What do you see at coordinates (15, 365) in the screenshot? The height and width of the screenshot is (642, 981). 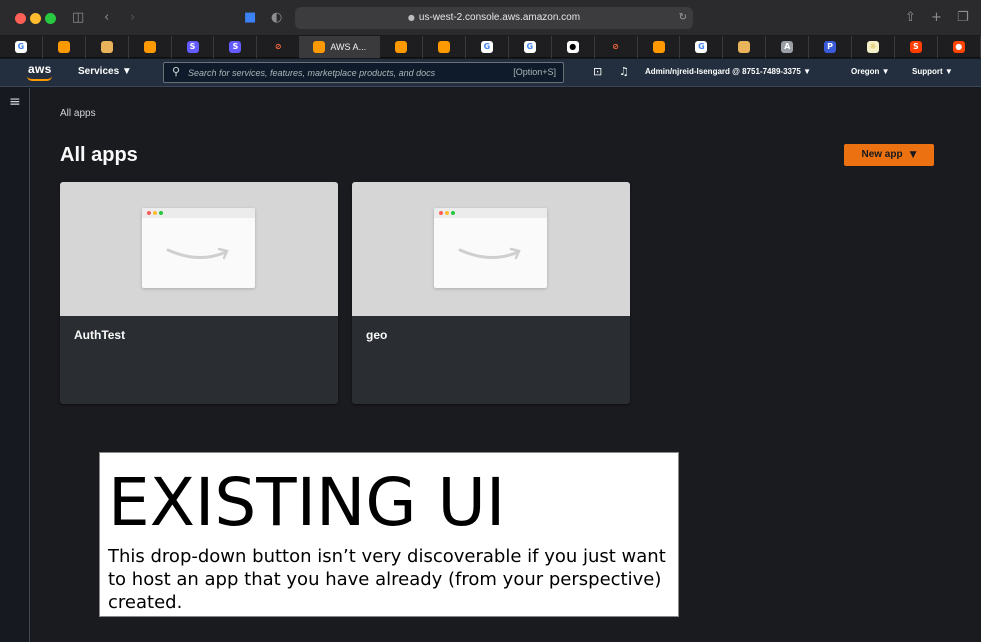 I see `side-navigation-rail: ≡` at bounding box center [15, 365].